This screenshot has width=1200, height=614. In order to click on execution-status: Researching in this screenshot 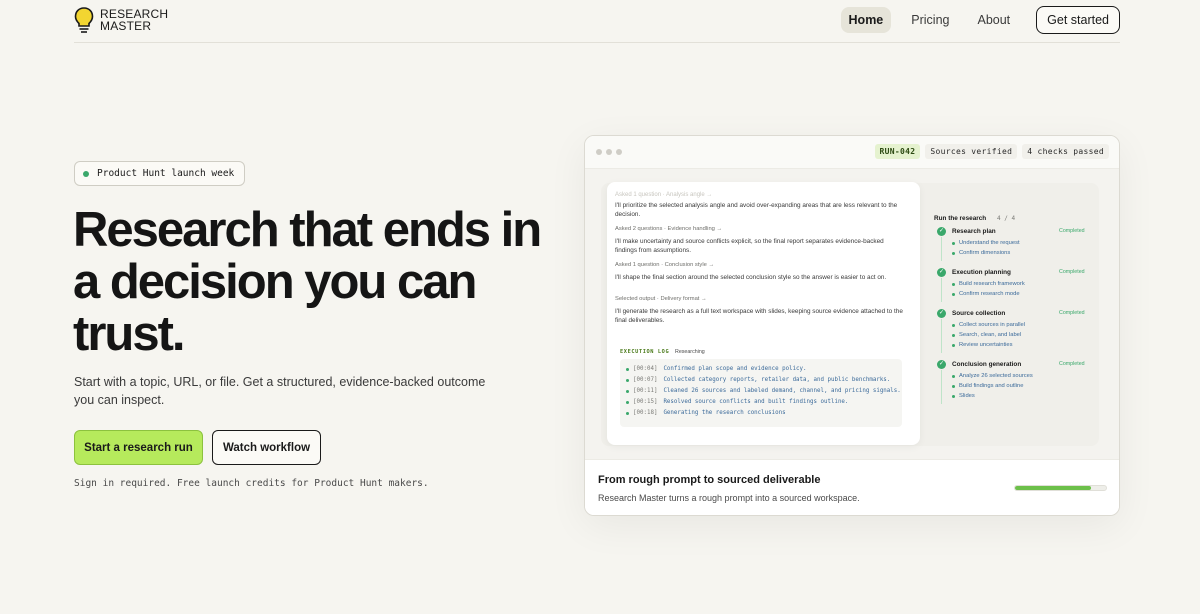, I will do `click(690, 352)`.